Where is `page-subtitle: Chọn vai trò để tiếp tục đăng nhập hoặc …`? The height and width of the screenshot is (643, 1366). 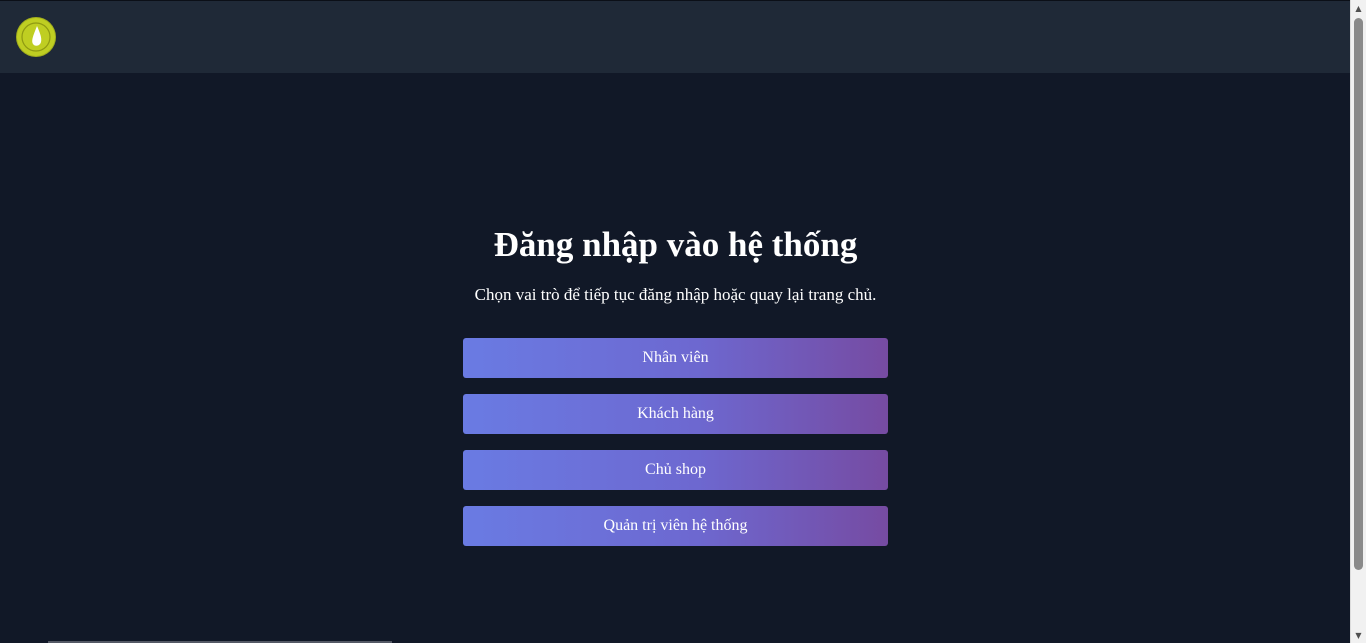 page-subtitle: Chọn vai trò để tiếp tục đăng nhập hoặc … is located at coordinates (675, 294).